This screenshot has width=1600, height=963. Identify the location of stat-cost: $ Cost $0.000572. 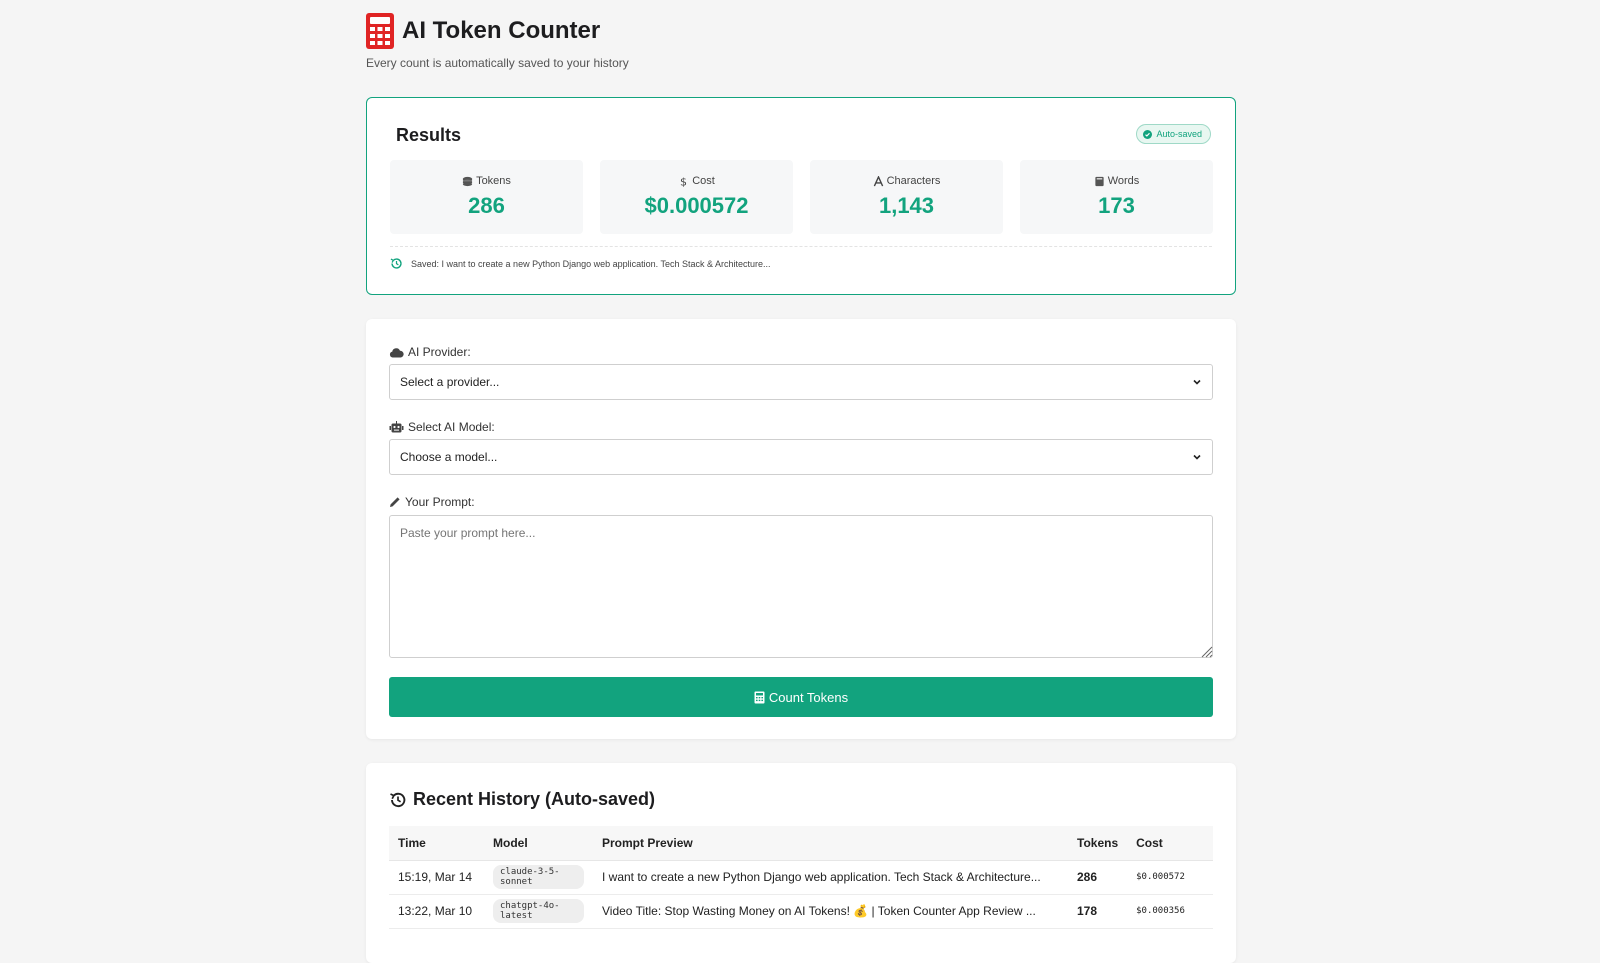
(696, 197).